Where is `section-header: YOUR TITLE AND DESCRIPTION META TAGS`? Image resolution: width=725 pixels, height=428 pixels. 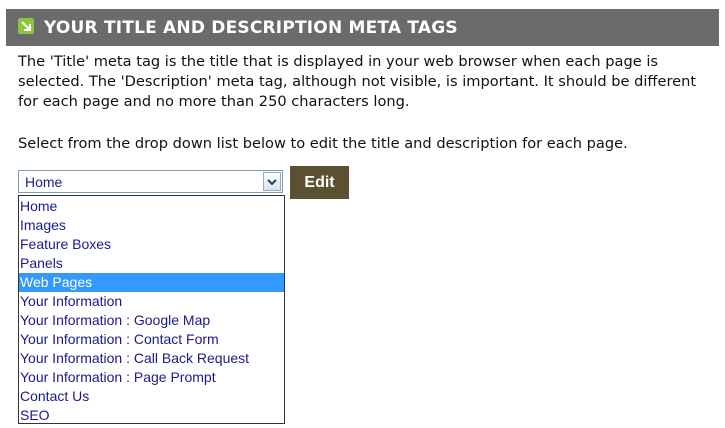
section-header: YOUR TITLE AND DESCRIPTION META TAGS is located at coordinates (362, 27).